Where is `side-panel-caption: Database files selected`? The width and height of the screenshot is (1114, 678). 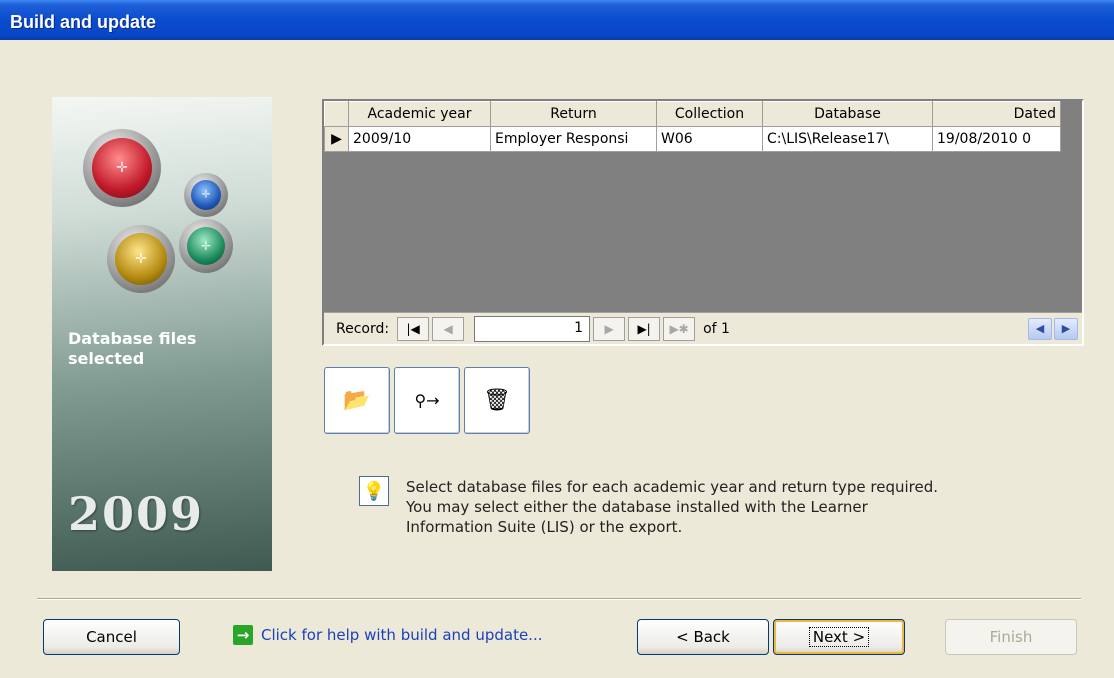 side-panel-caption: Database files selected is located at coordinates (132, 348).